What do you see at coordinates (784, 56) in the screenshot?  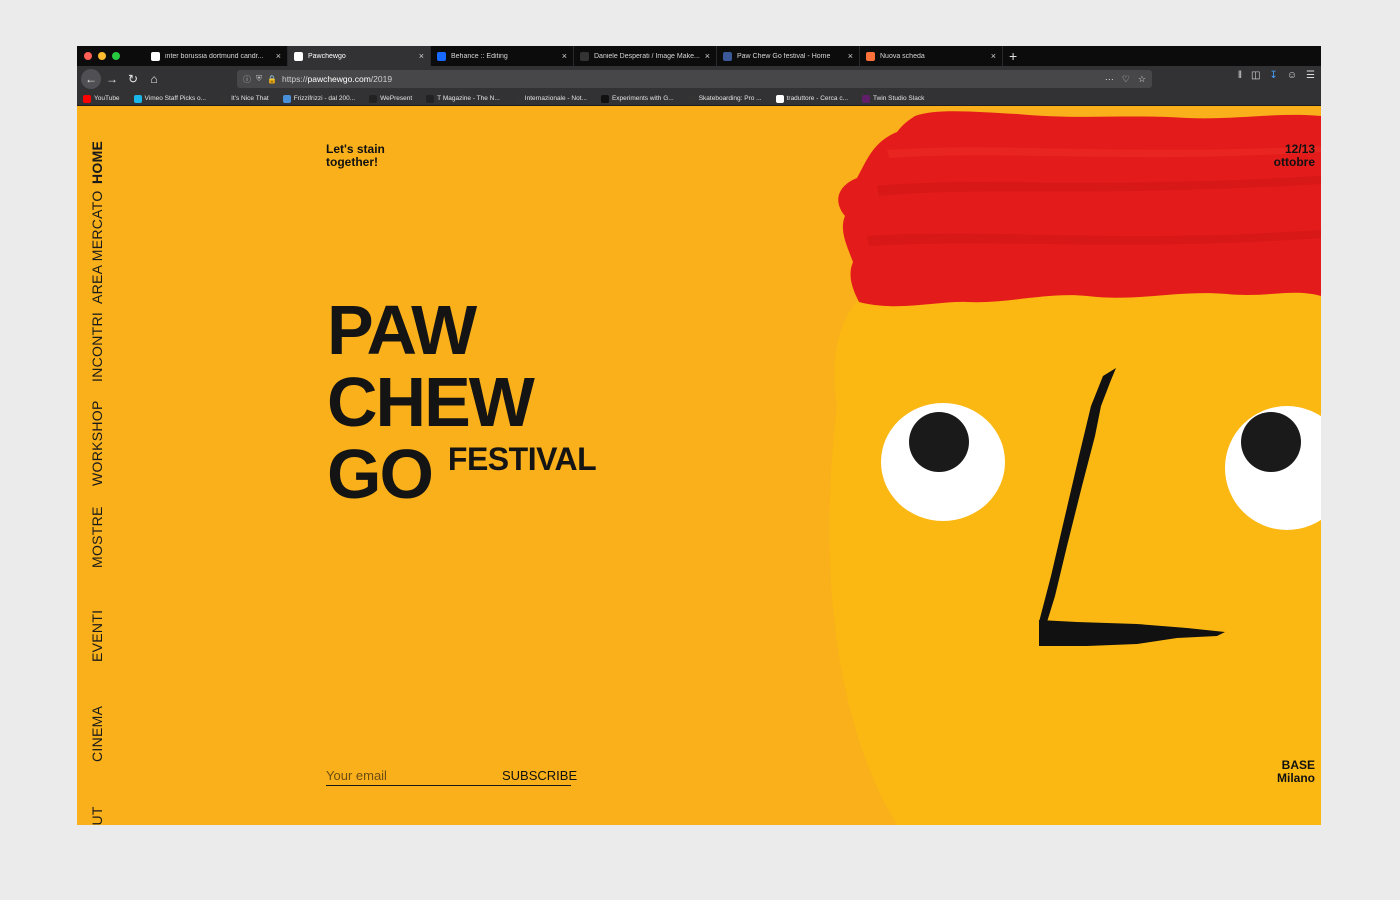 I see `tab-title: Paw Chew Go festival - Home` at bounding box center [784, 56].